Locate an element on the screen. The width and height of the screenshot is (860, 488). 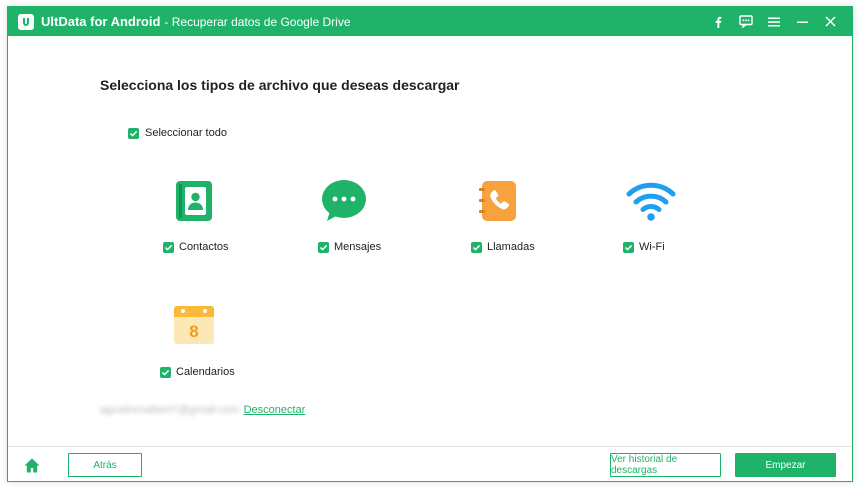
app-subtitle: - Recuperar datos de Google Drive is located at coordinates (257, 21).